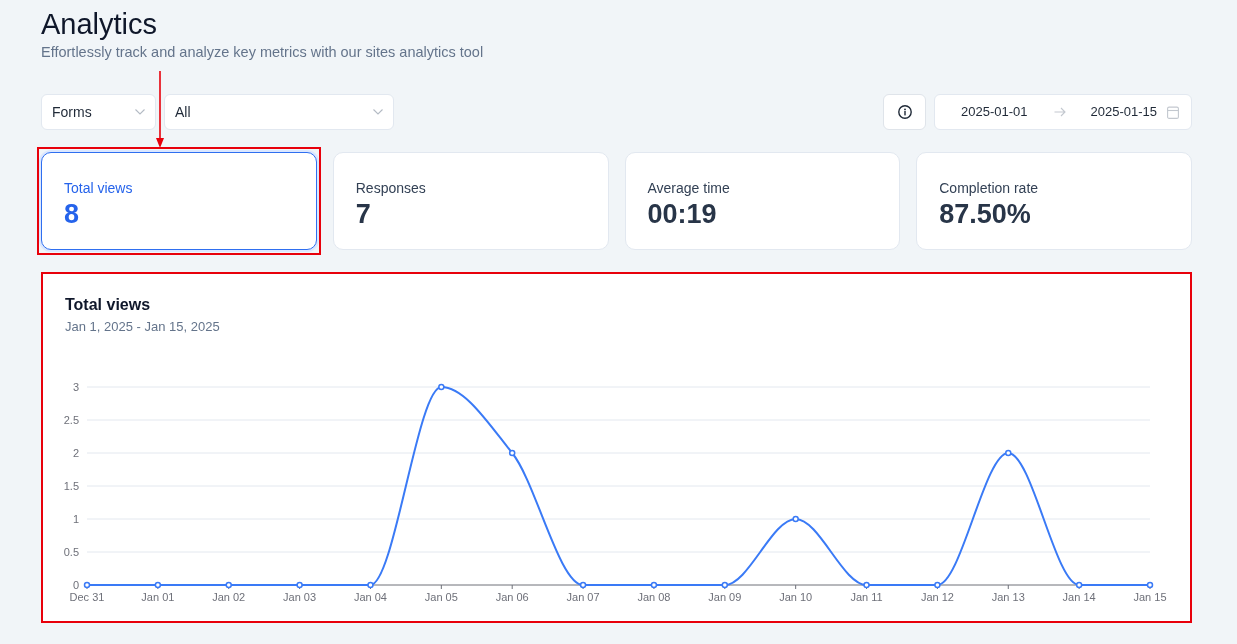 The image size is (1237, 644). I want to click on axis-label: Jan 02, so click(229, 597).